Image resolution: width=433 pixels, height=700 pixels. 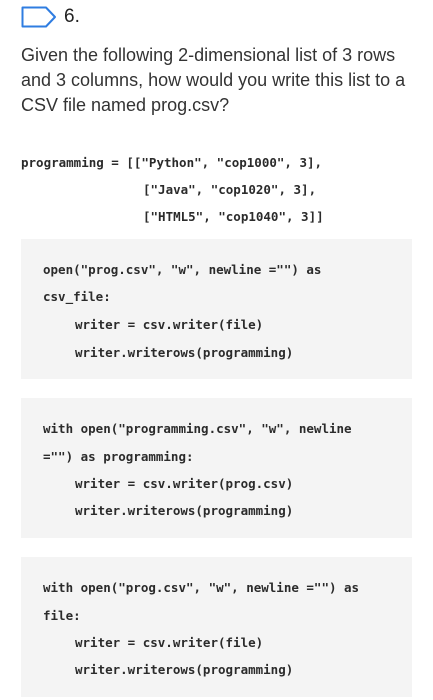 I want to click on option-code-line: open("prog.csv", "w", newline ="") as, so click(x=182, y=269).